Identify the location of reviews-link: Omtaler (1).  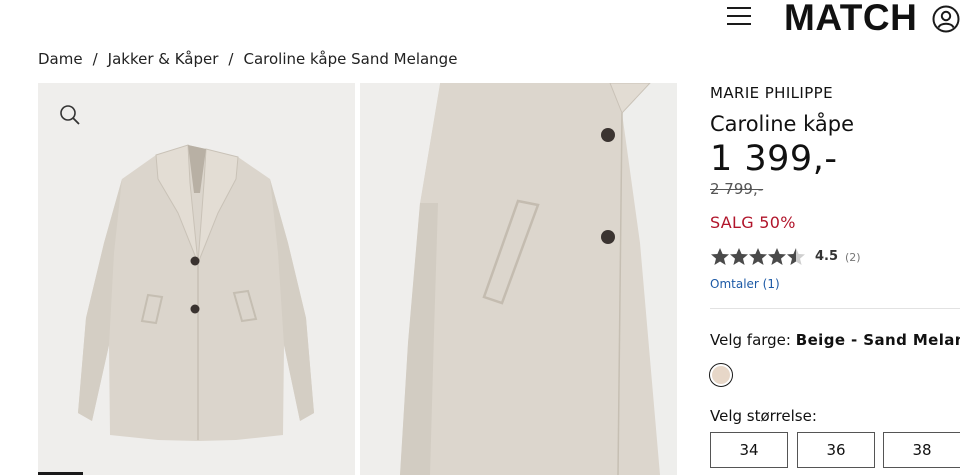
(745, 284).